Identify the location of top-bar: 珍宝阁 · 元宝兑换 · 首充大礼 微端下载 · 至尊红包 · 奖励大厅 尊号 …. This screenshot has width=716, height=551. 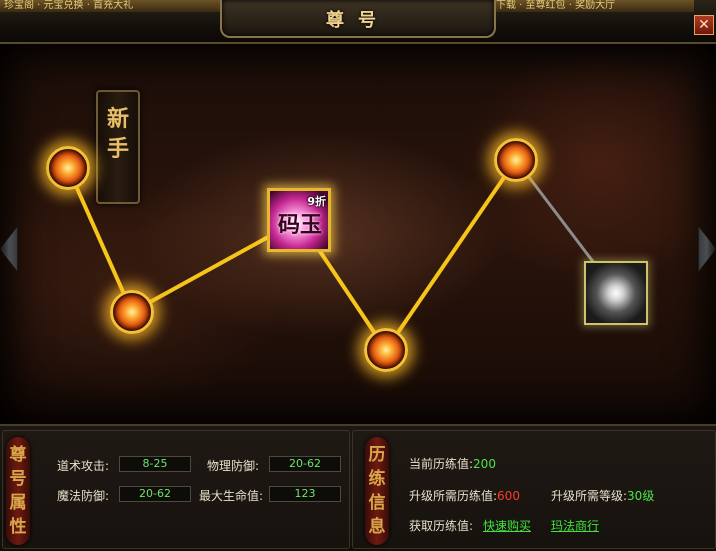
(358, 22).